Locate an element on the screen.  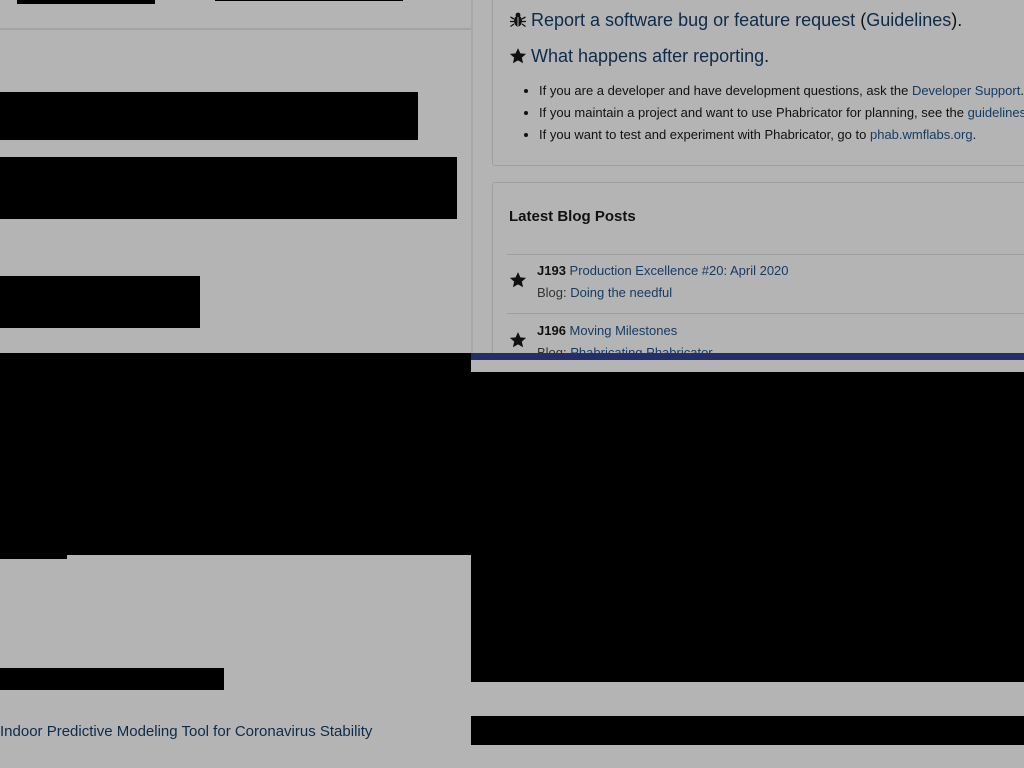
blog-post-id: J193 is located at coordinates (551, 270).